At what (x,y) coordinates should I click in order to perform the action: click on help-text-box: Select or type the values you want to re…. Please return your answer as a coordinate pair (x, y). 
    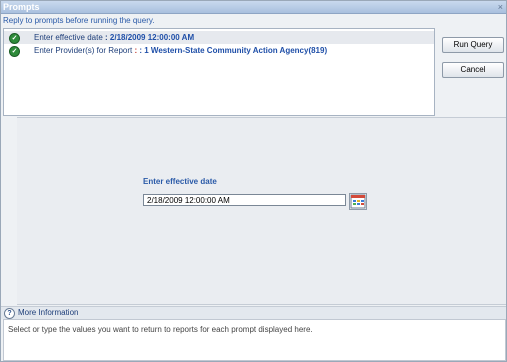
    Looking at the image, I should click on (254, 340).